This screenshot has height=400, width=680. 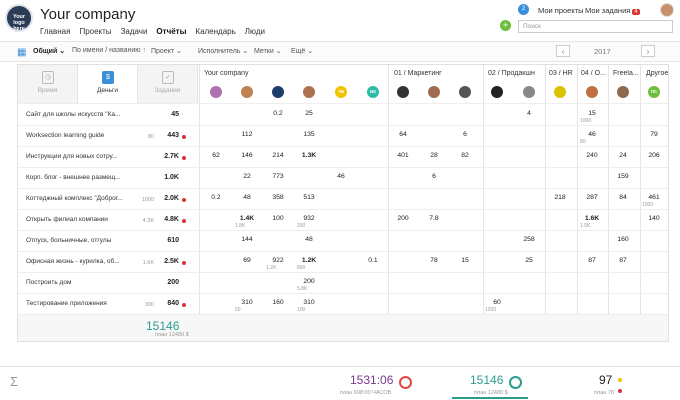 I want to click on table-cell: 60, so click(x=497, y=302).